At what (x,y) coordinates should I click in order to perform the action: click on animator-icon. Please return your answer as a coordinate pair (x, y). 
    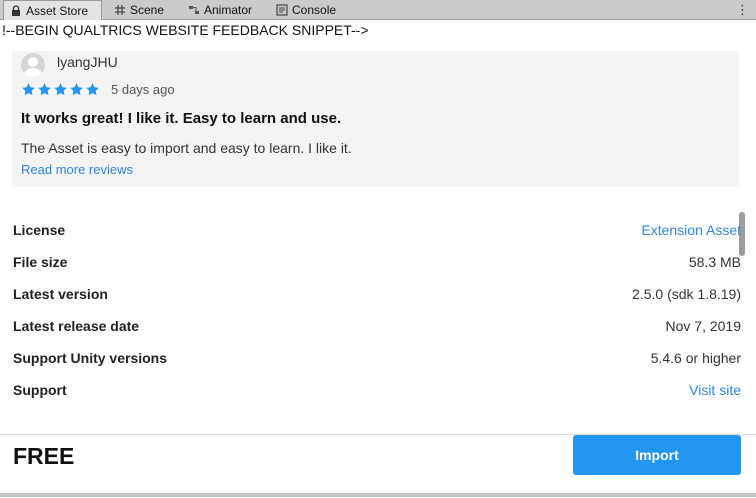
    Looking at the image, I should click on (194, 10).